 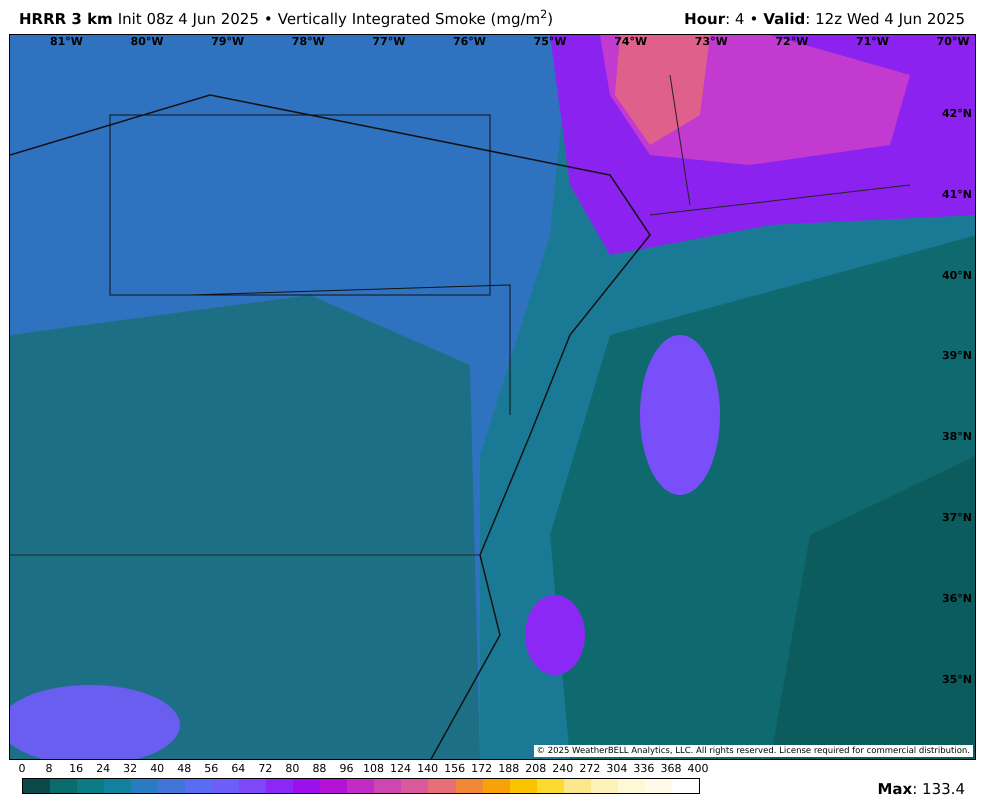 What do you see at coordinates (589, 769) in the screenshot?
I see `colorbar-tick-label: 272` at bounding box center [589, 769].